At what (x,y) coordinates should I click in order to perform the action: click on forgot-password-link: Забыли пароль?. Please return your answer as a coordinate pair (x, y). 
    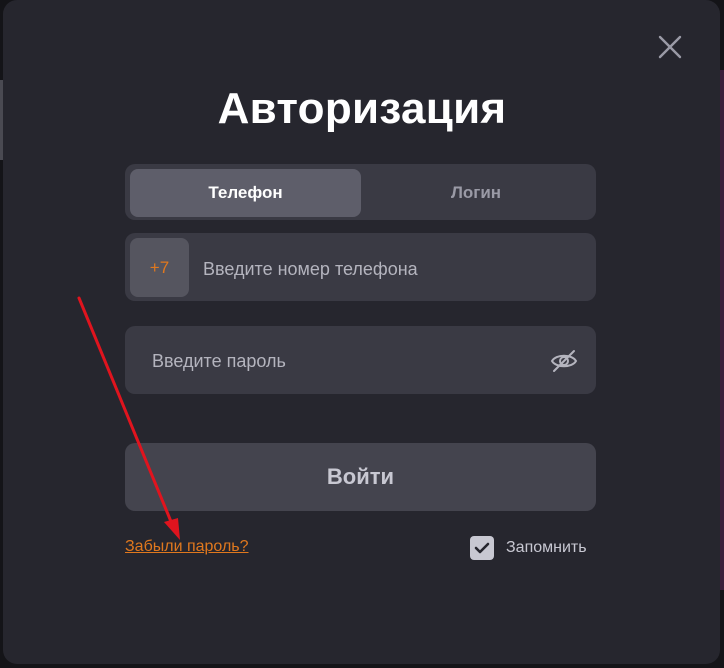
    Looking at the image, I should click on (187, 547).